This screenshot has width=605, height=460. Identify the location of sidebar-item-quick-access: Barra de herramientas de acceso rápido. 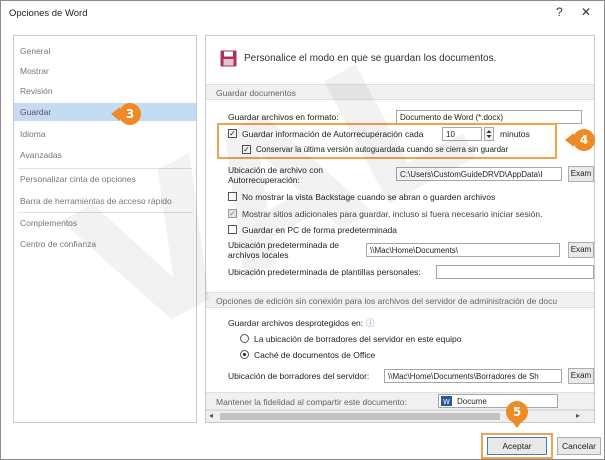
(105, 201).